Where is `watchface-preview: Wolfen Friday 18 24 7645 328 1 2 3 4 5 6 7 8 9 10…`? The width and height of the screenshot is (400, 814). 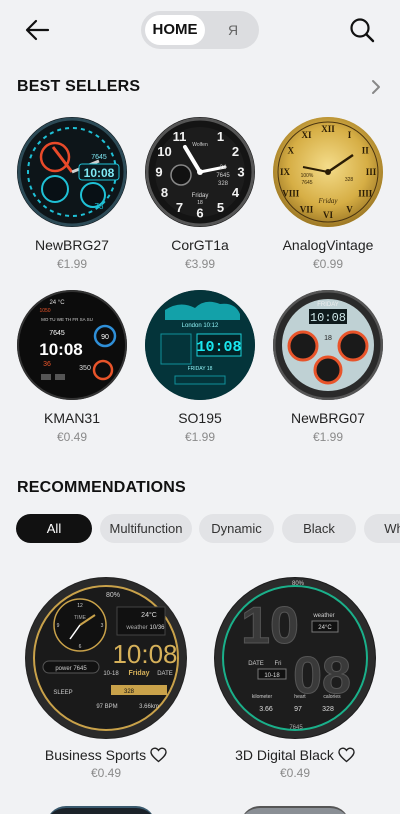 watchface-preview: Wolfen Friday 18 24 7645 328 1 2 3 4 5 6 7 8 9 10… is located at coordinates (200, 172).